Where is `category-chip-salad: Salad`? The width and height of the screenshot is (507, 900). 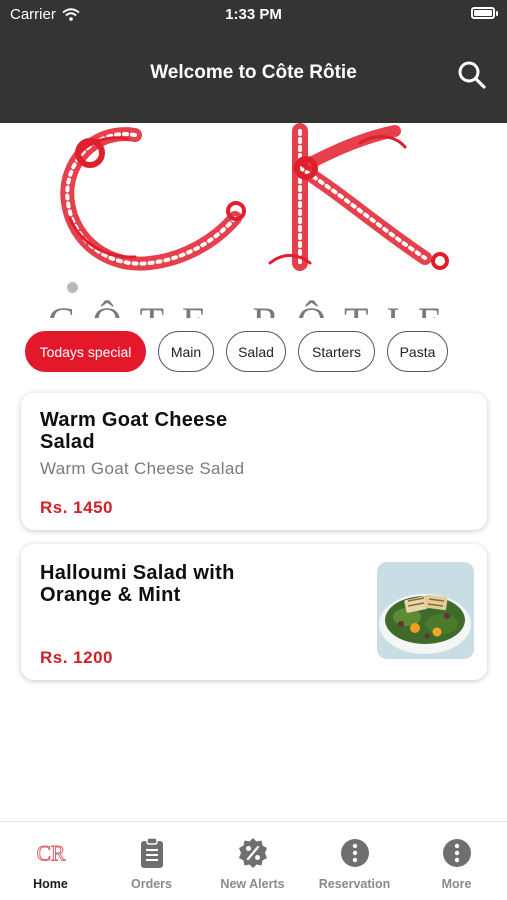 category-chip-salad: Salad is located at coordinates (256, 351).